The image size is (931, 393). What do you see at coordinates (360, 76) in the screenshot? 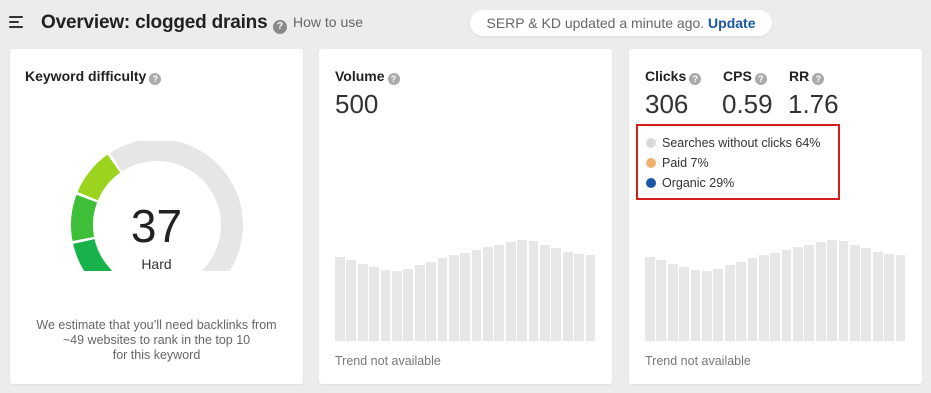
I see `volume-title: Volume` at bounding box center [360, 76].